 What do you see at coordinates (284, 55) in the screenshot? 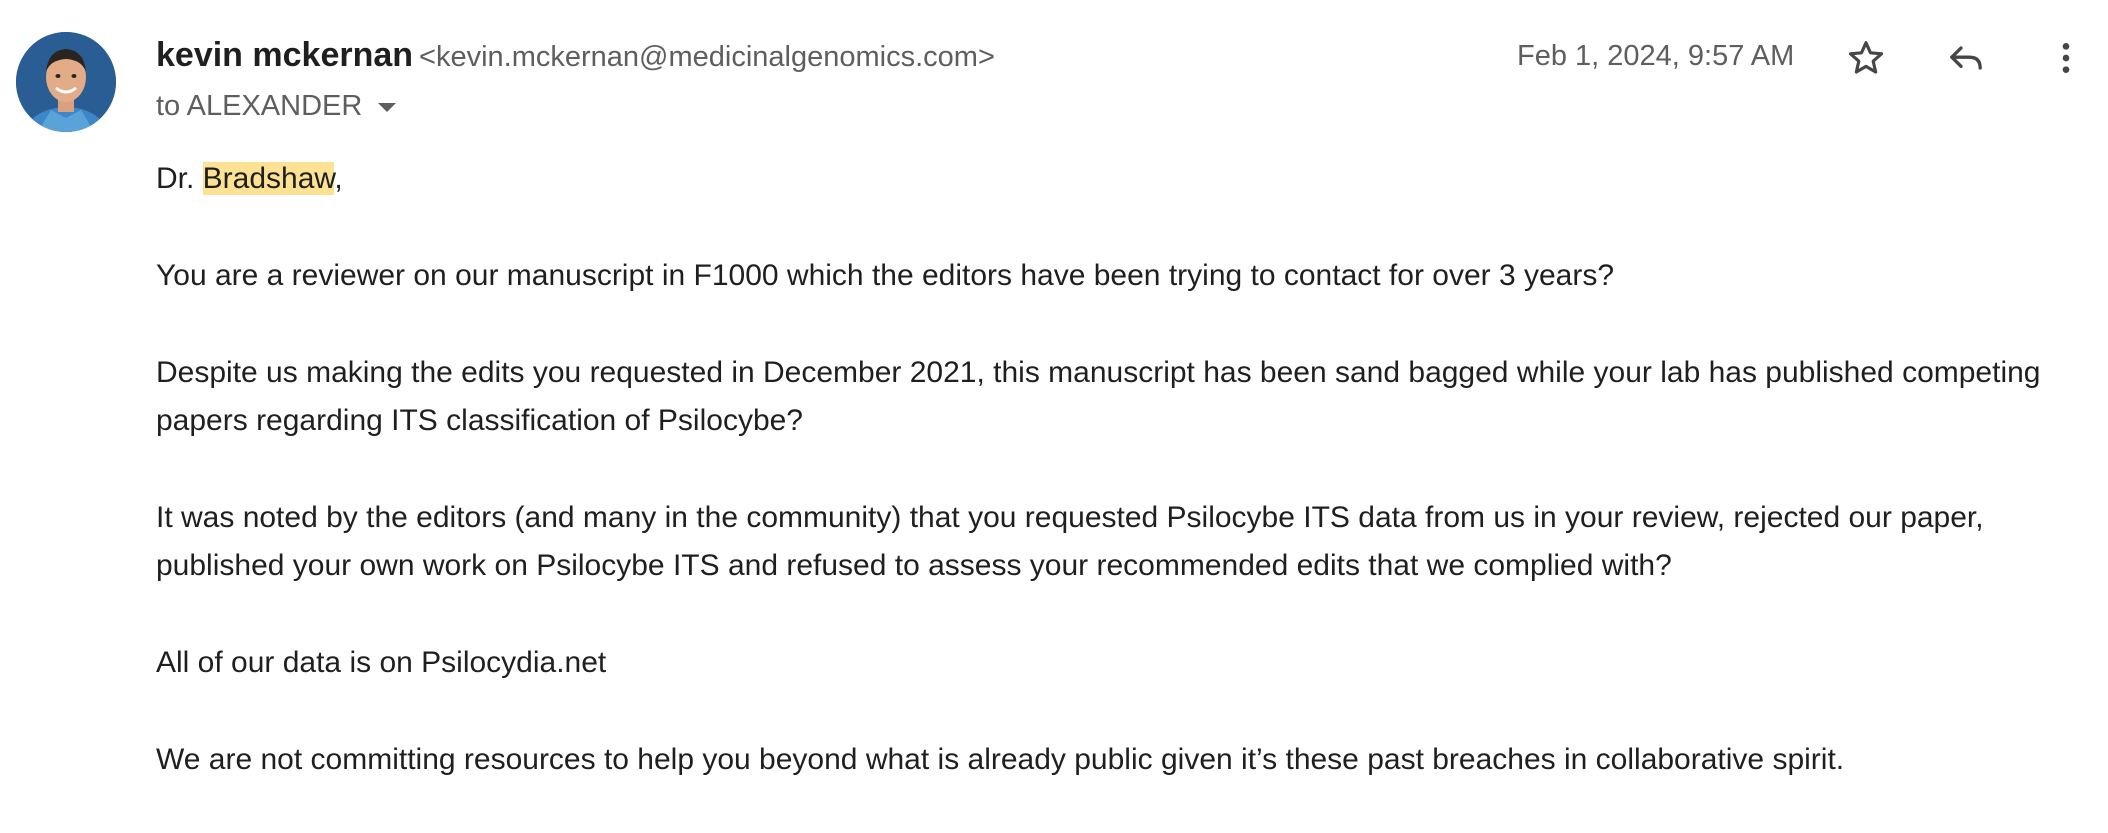
I see `sender-name: kevin mckernan` at bounding box center [284, 55].